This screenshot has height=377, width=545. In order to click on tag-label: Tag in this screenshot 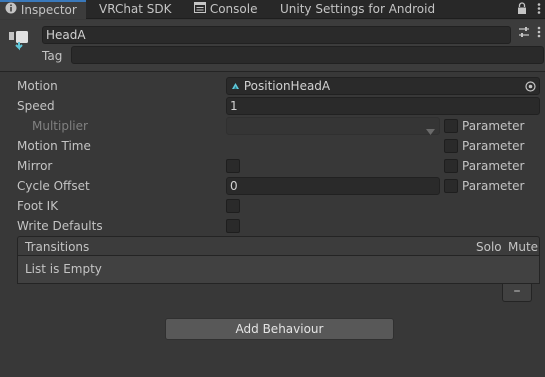, I will do `click(52, 56)`.